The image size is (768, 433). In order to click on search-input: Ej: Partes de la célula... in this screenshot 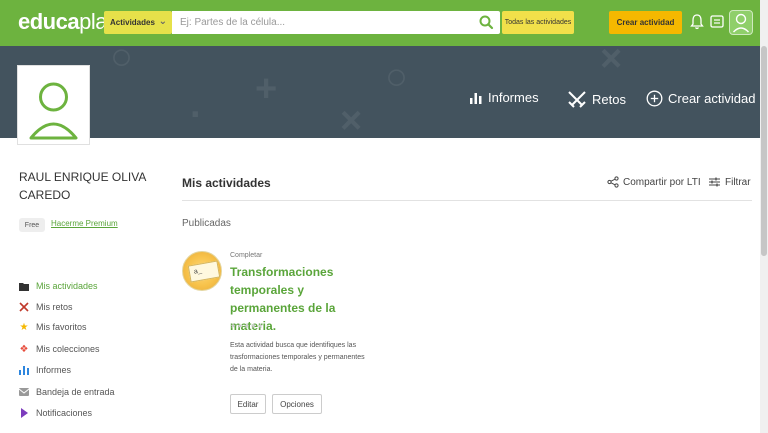, I will do `click(336, 22)`.